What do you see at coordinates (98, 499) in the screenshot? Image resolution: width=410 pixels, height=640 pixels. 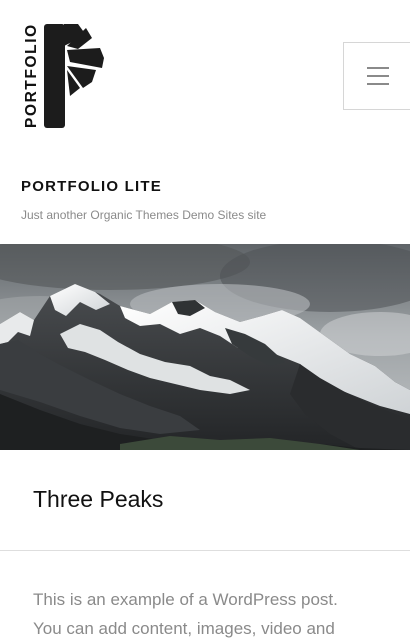 I see `post-title: Three Peaks` at bounding box center [98, 499].